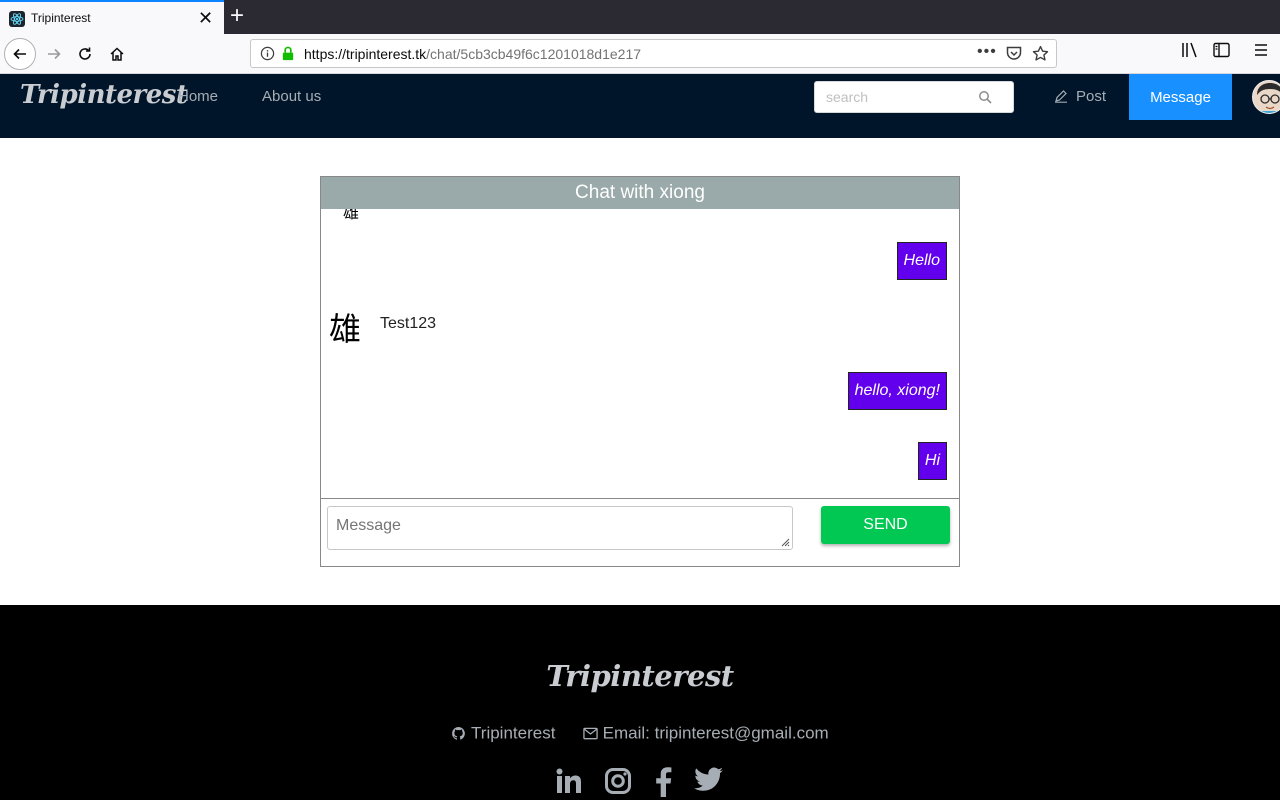 The image size is (1280, 802). I want to click on outgoing-message-bubble: Hello, so click(921, 261).